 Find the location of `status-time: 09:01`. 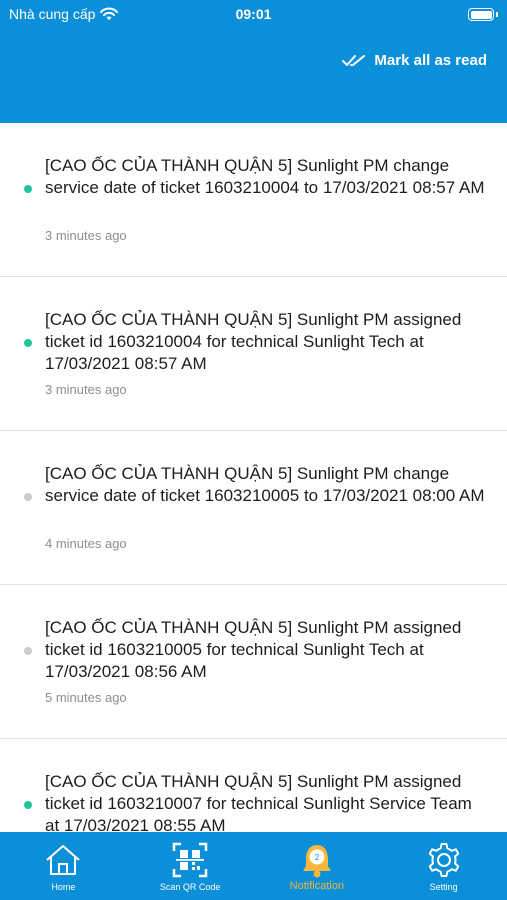

status-time: 09:01 is located at coordinates (253, 14).